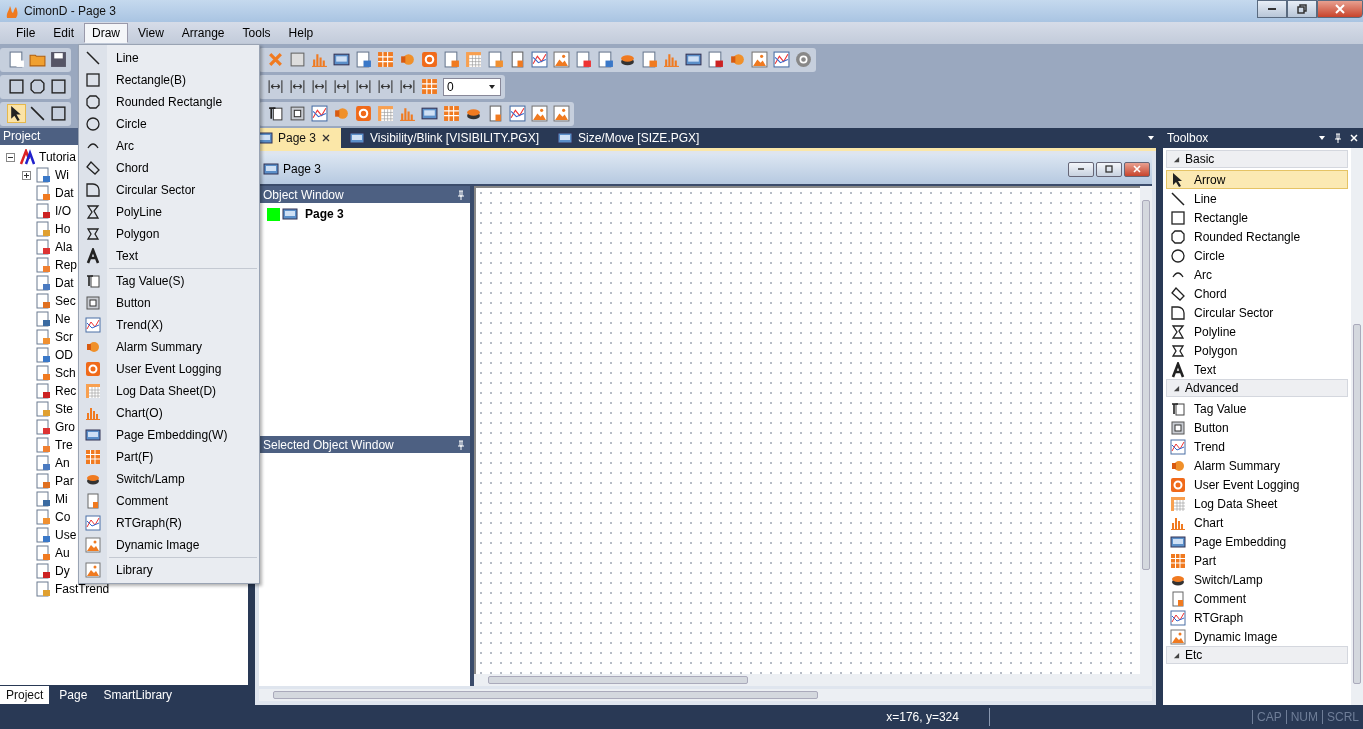 The image size is (1363, 729). What do you see at coordinates (63, 517) in the screenshot?
I see `tree-item: Co` at bounding box center [63, 517].